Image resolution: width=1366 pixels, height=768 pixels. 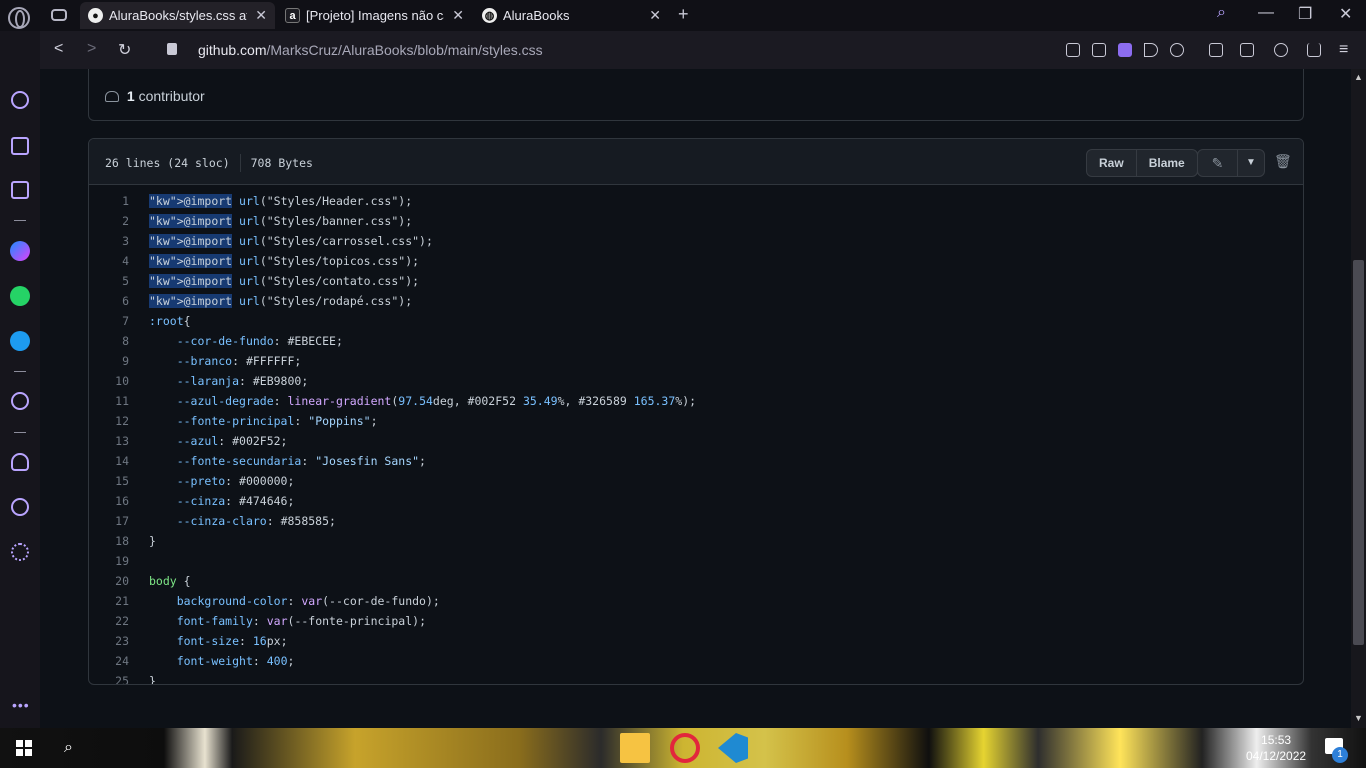 What do you see at coordinates (1251, 163) in the screenshot?
I see `chevron-down-icon: ▼` at bounding box center [1251, 163].